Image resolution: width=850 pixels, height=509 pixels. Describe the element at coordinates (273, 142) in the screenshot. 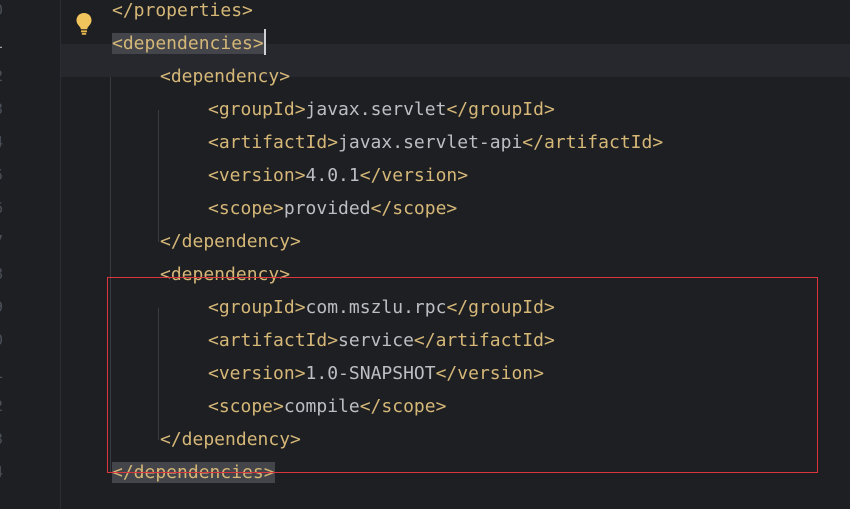

I see `xml-tag: <artifactId>` at that location.